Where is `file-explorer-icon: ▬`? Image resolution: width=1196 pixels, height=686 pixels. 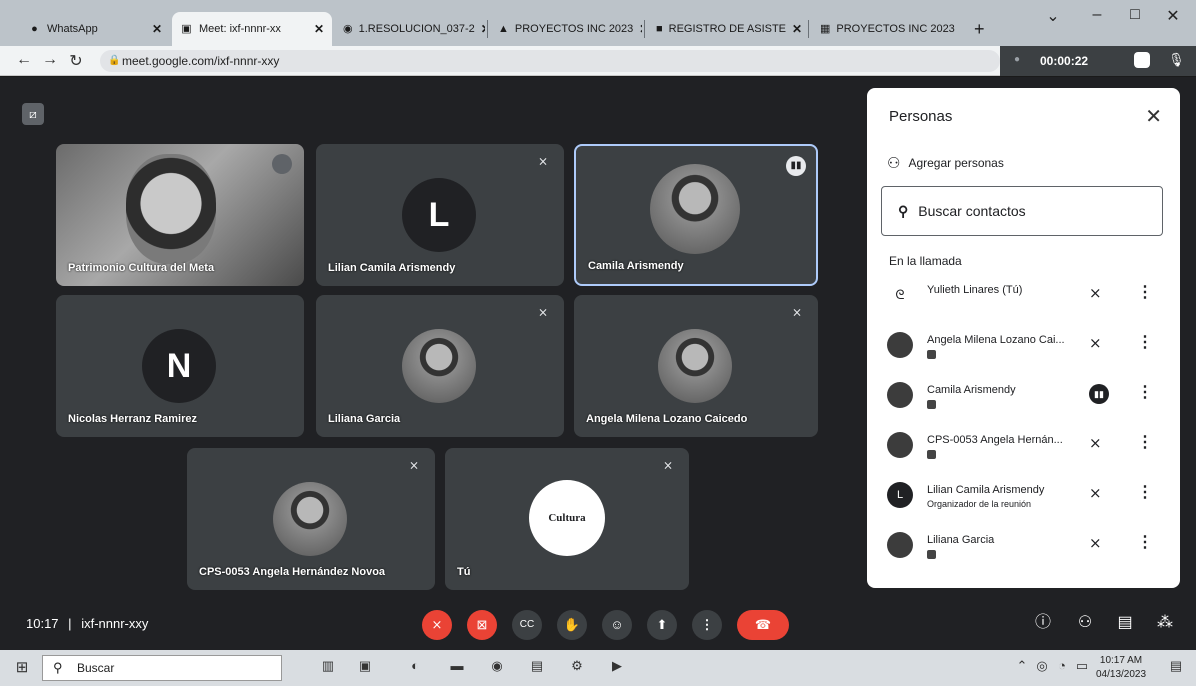
file-explorer-icon: ▬ is located at coordinates (457, 668).